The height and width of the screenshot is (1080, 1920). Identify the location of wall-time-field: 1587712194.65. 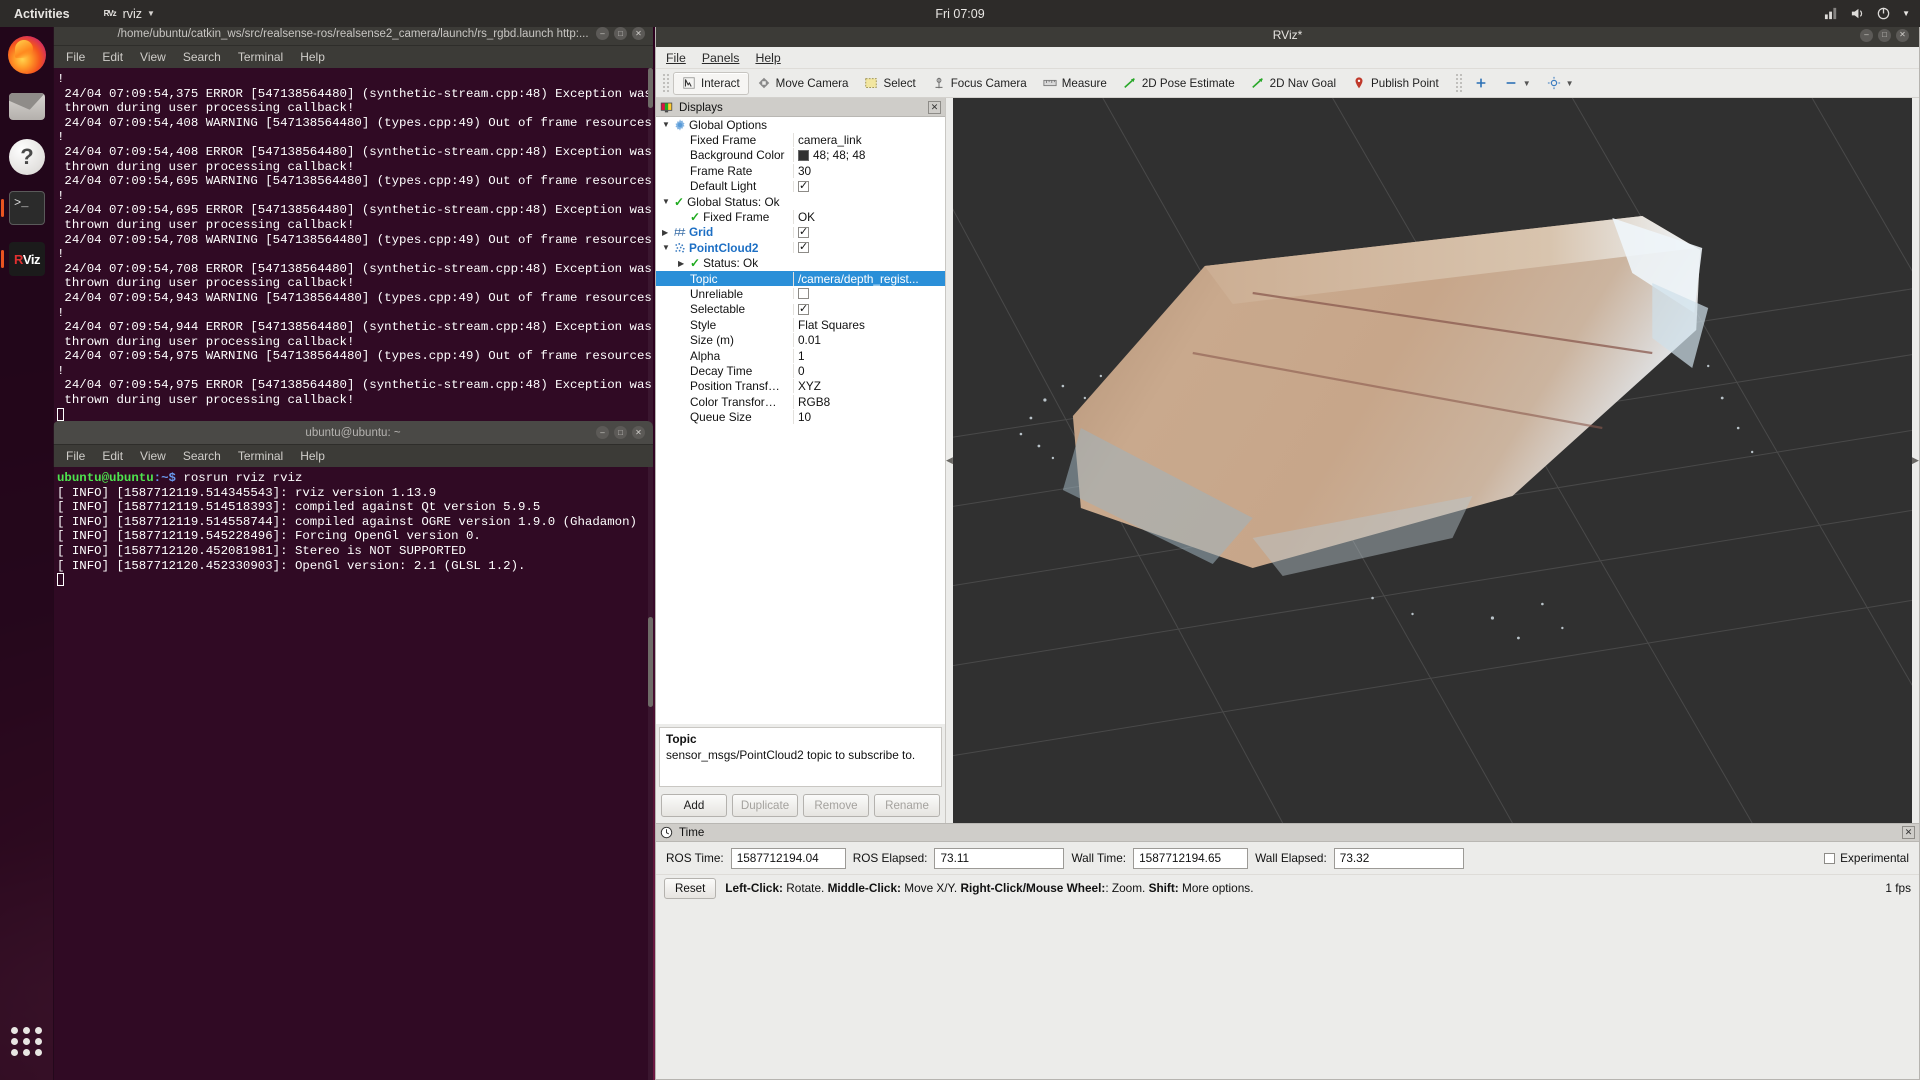
(1191, 858).